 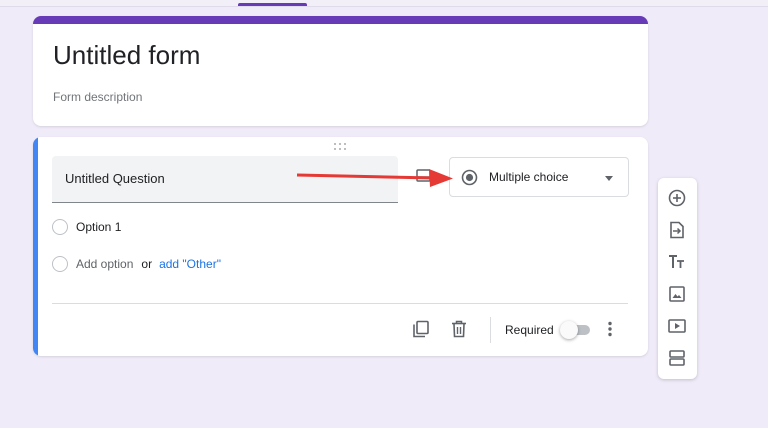 What do you see at coordinates (341, 147) in the screenshot?
I see `drag-handle-icon` at bounding box center [341, 147].